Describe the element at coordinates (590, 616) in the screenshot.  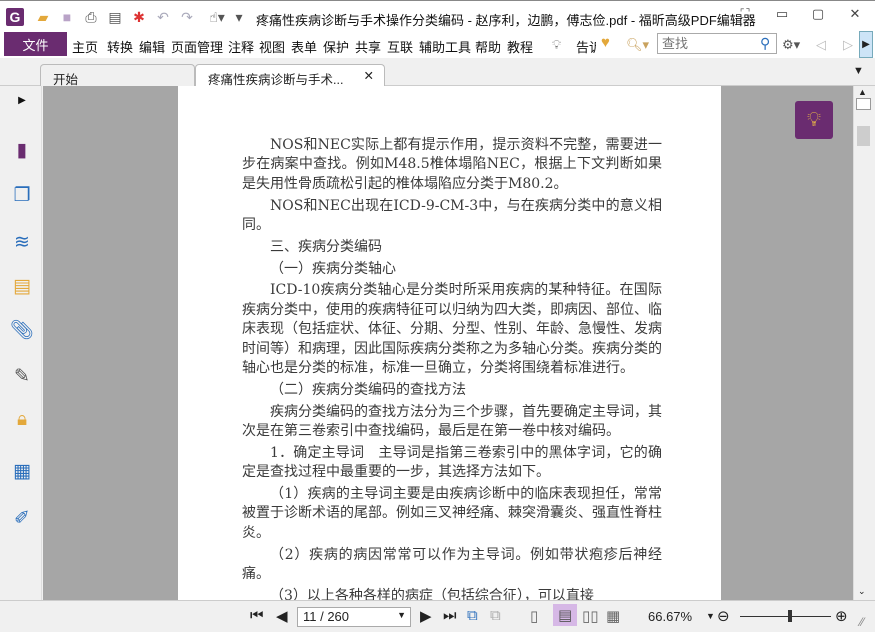
I see `facing-pages-icon: ▯▯` at that location.